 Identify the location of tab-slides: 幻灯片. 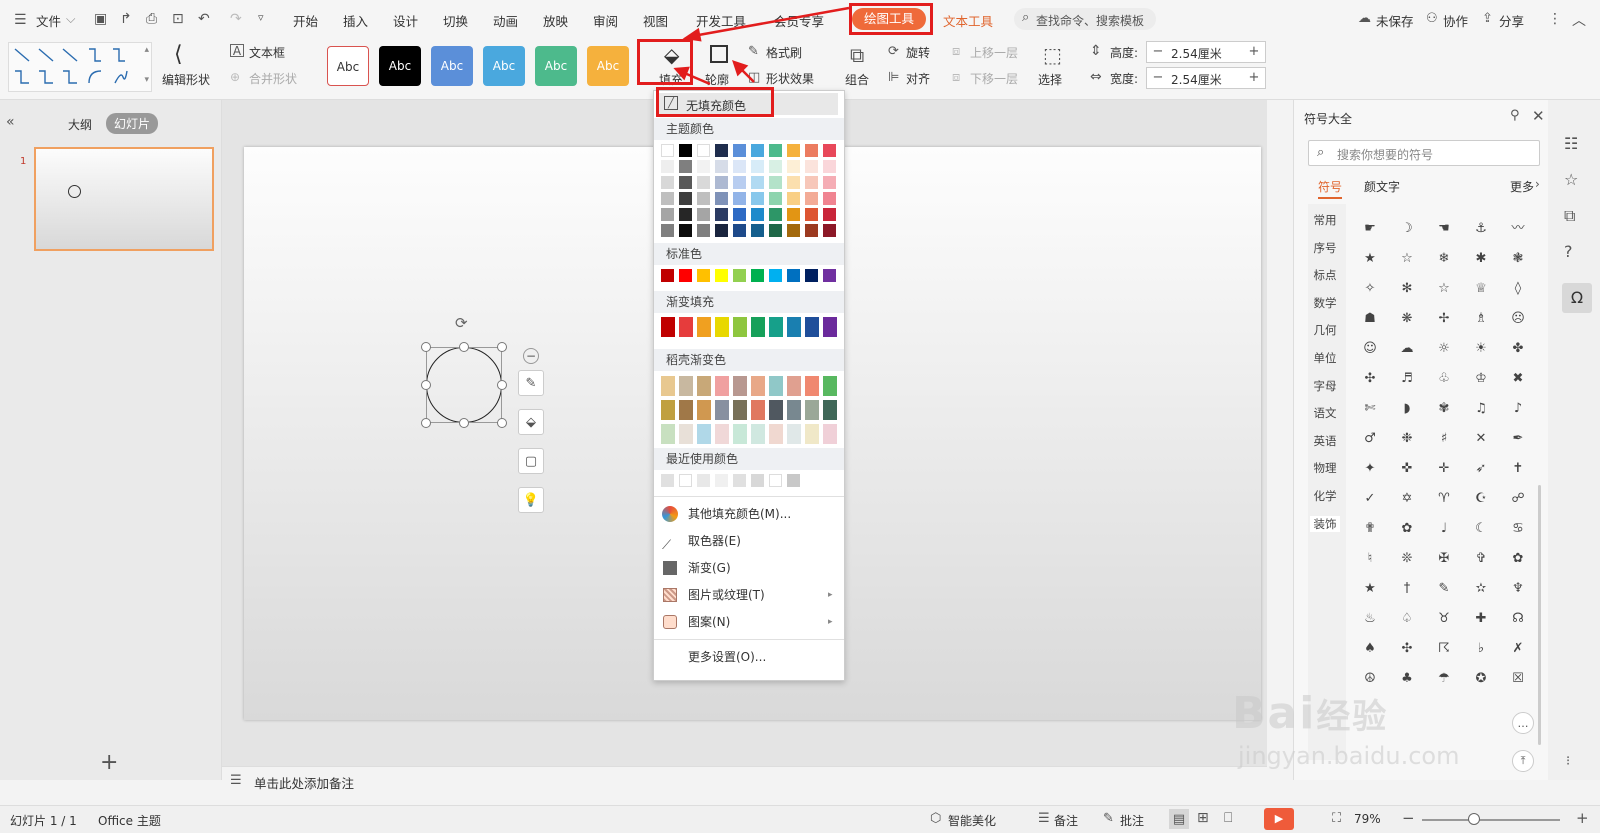
(132, 123).